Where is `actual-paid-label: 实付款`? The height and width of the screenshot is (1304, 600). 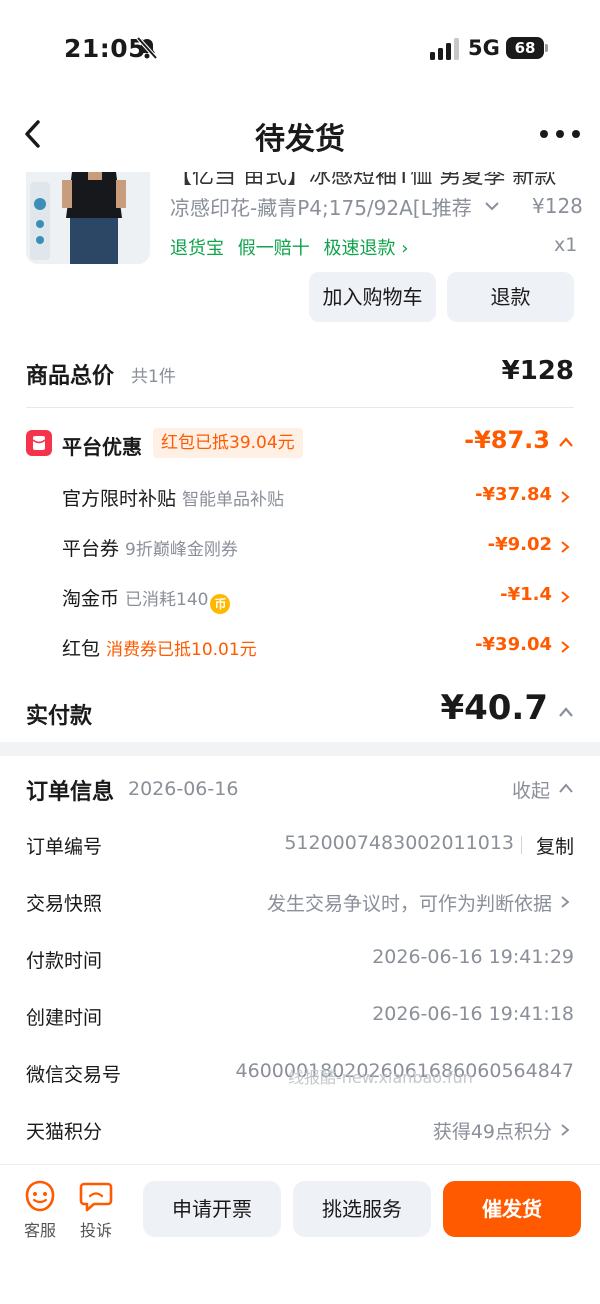
actual-paid-label: 实付款 is located at coordinates (59, 716).